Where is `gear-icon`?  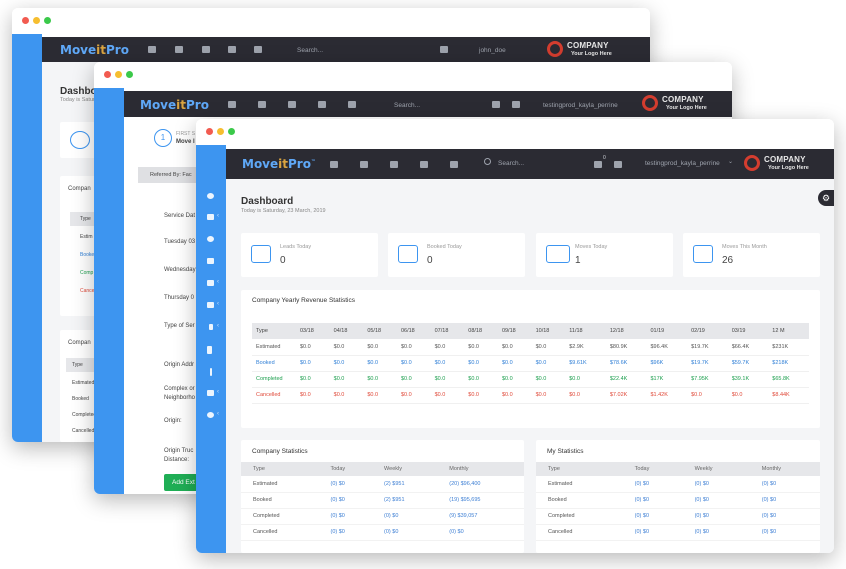
gear-icon is located at coordinates (210, 415).